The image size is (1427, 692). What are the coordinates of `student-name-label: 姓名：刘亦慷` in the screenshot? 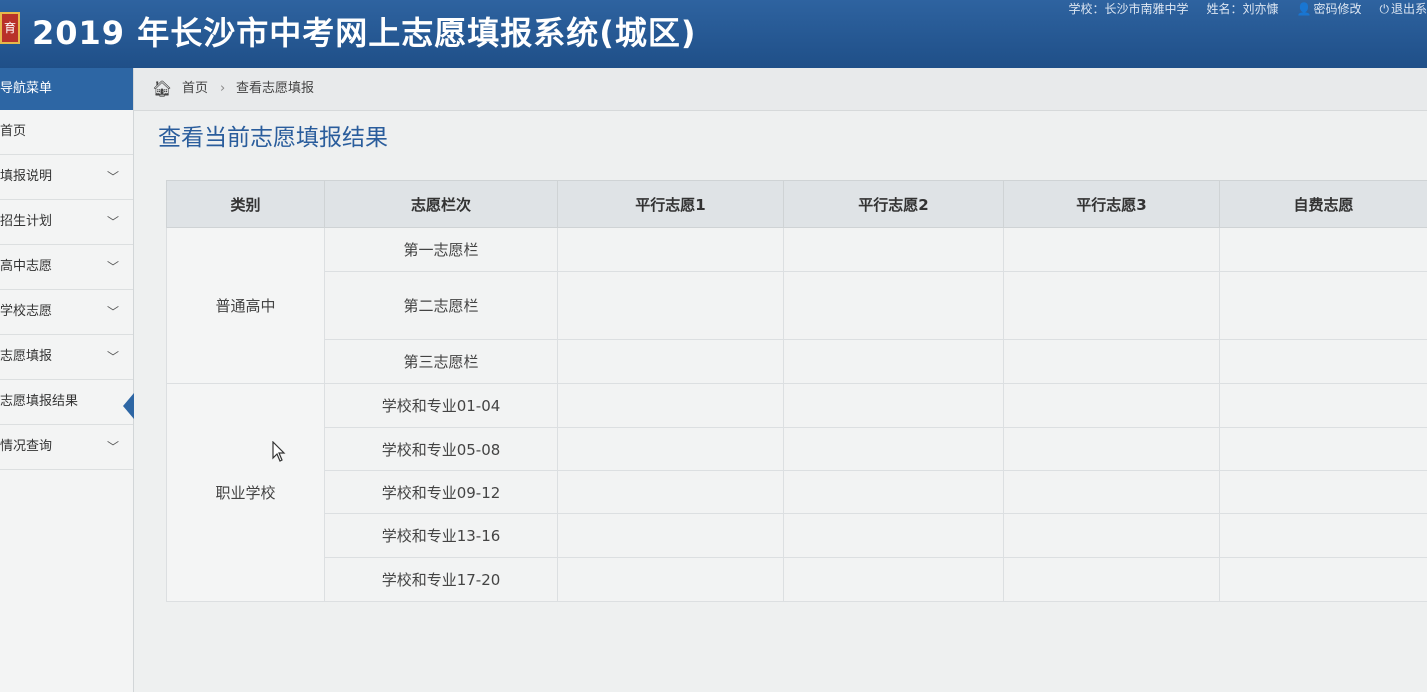 It's located at (1242, 9).